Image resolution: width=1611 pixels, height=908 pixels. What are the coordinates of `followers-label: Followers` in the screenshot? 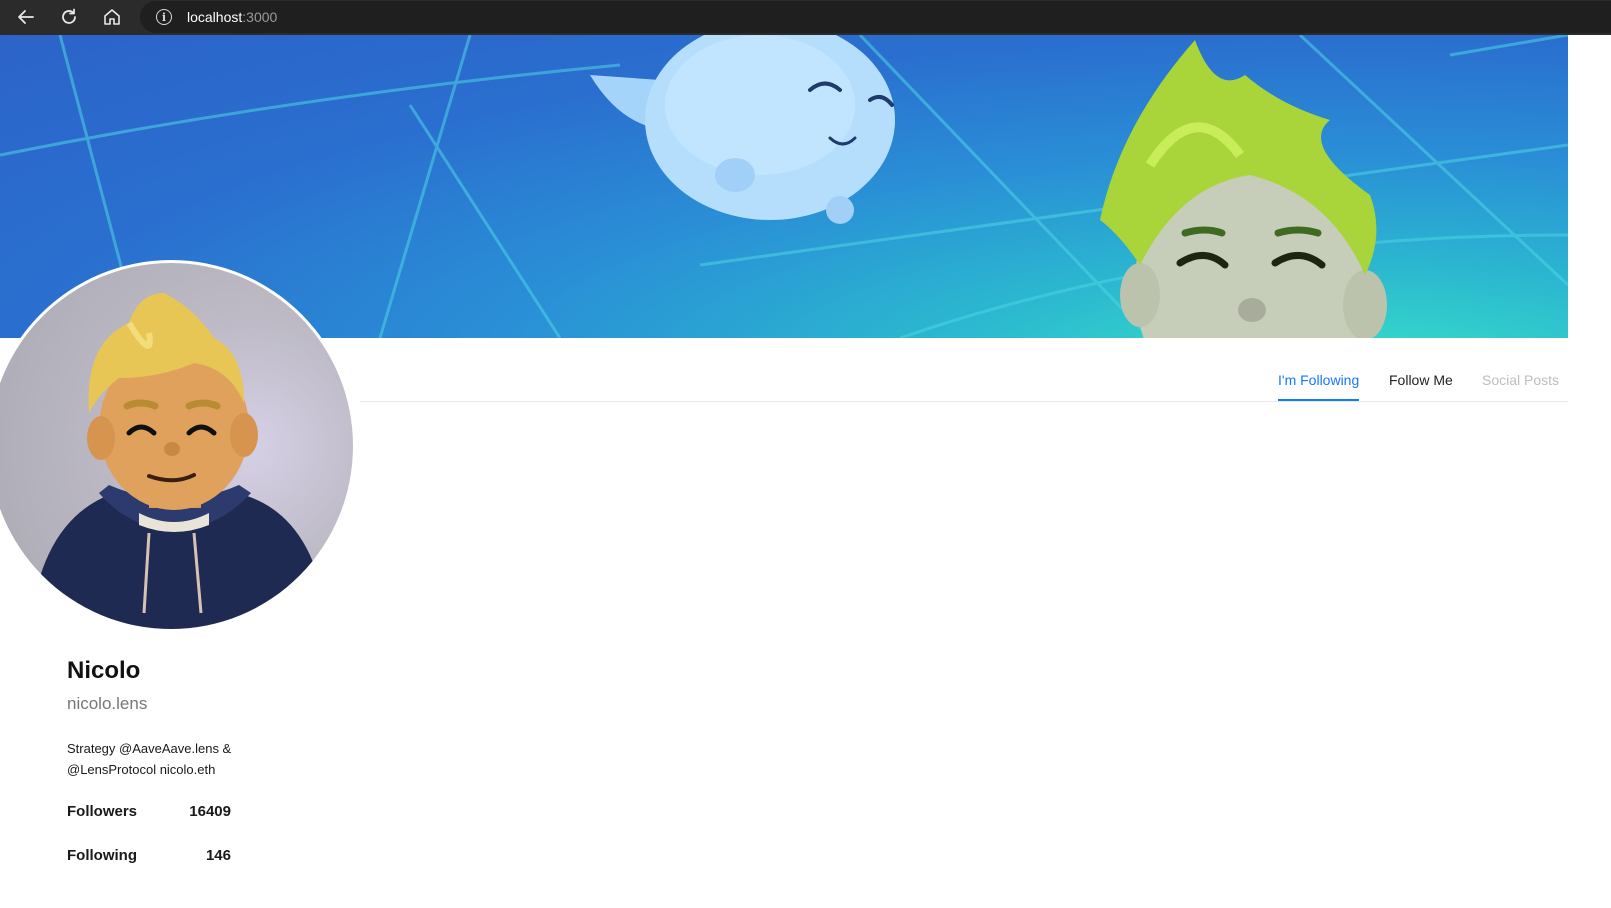 It's located at (102, 811).